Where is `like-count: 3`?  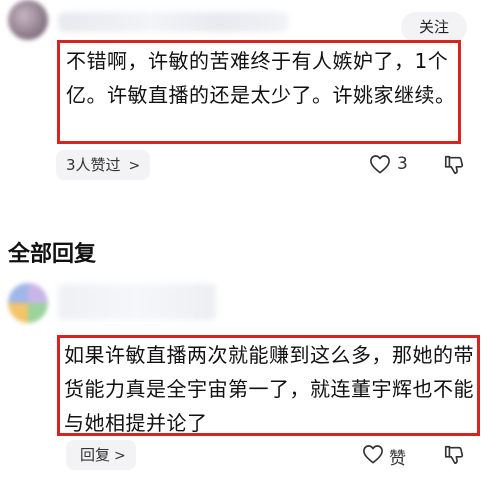
like-count: 3 is located at coordinates (402, 164).